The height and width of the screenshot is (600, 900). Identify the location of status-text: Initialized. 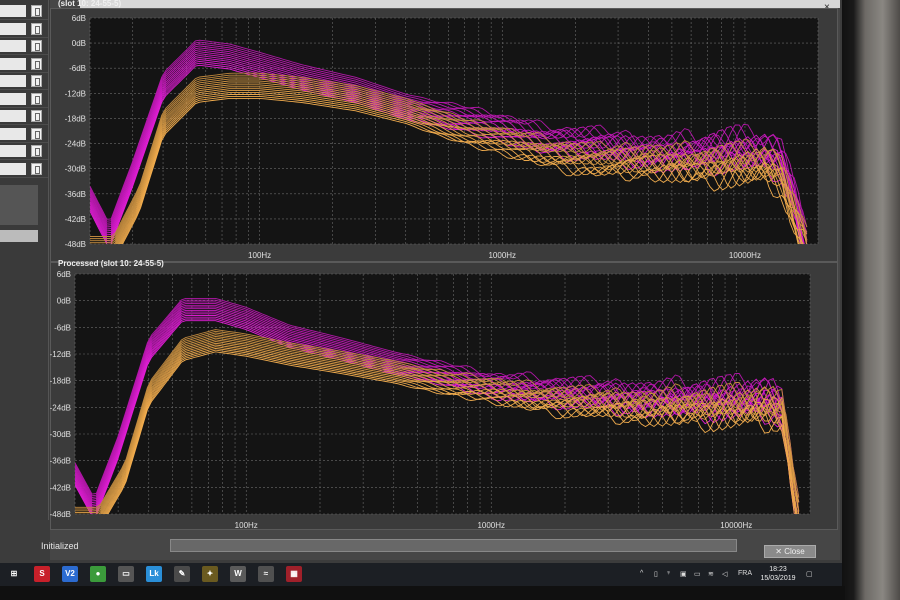
(60, 546).